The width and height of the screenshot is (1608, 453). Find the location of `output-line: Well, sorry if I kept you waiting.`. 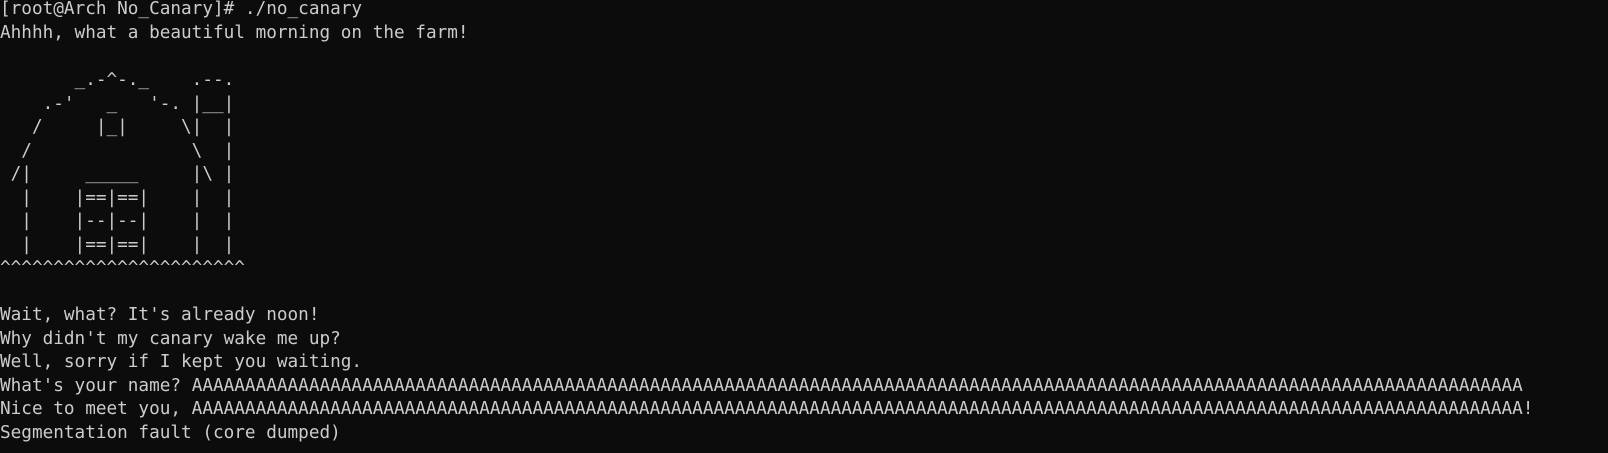

output-line: Well, sorry if I kept you waiting. is located at coordinates (181, 362).